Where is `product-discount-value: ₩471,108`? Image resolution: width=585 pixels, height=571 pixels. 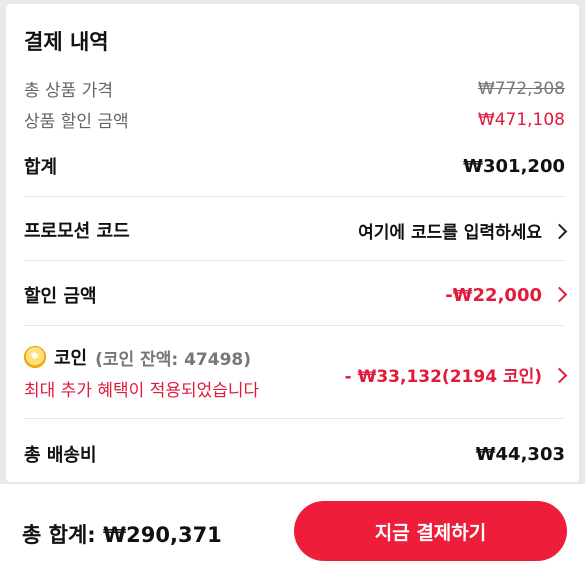 product-discount-value: ₩471,108 is located at coordinates (521, 119).